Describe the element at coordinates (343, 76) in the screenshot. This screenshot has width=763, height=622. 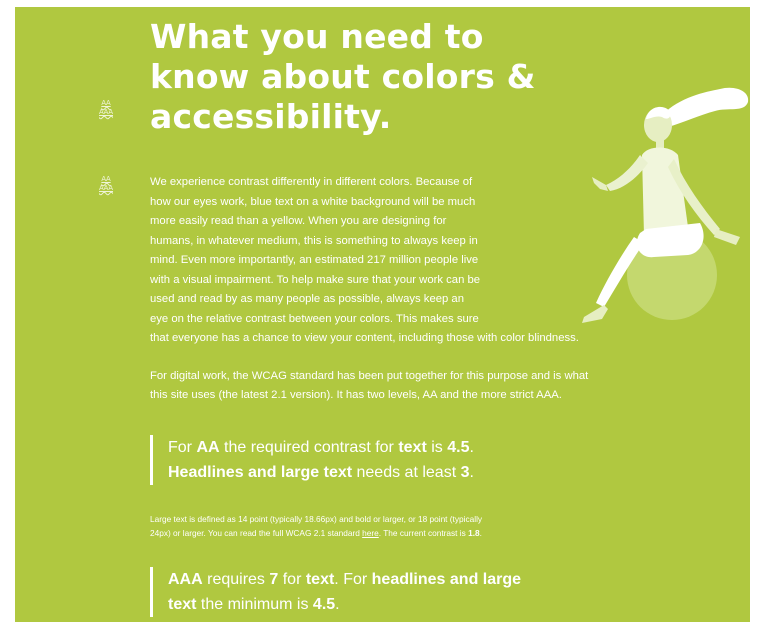
I see `title-line: know about colors &` at that location.